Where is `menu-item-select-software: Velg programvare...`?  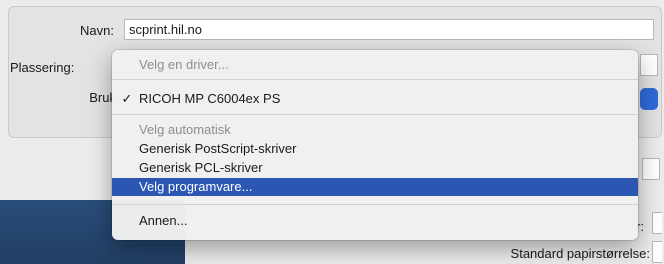 menu-item-select-software: Velg programvare... is located at coordinates (375, 187).